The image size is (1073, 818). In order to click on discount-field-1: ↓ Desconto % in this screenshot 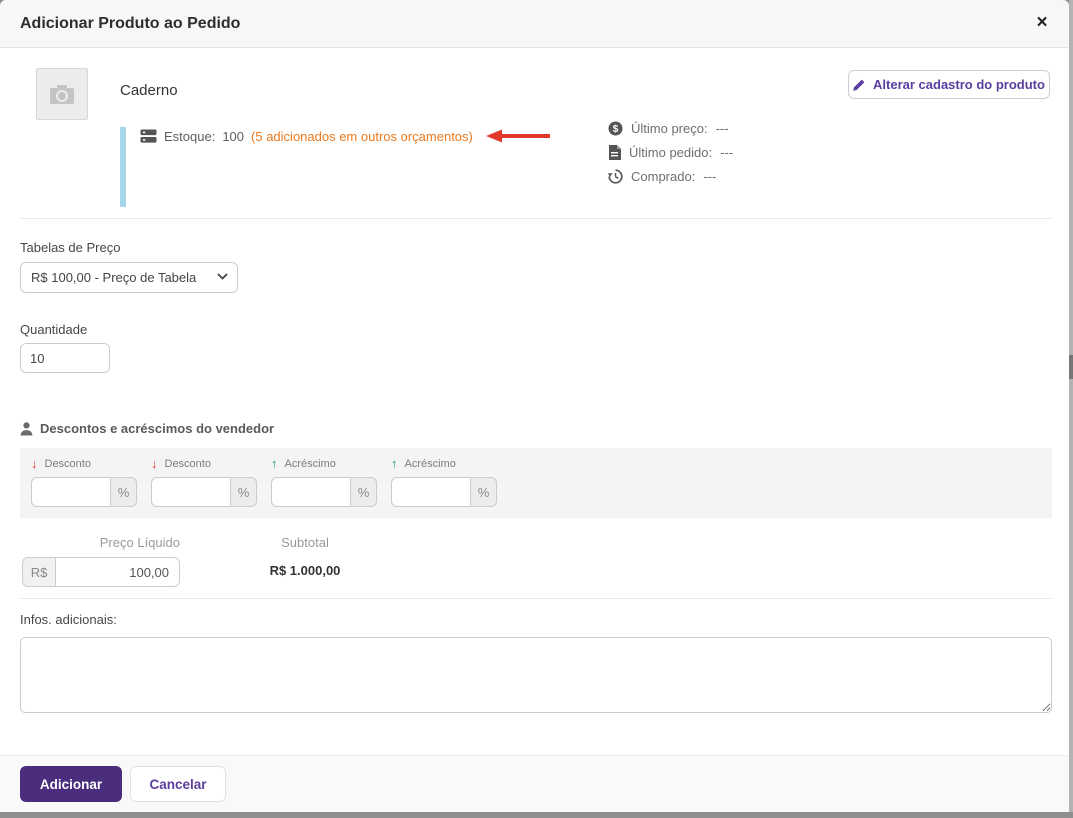, I will do `click(84, 482)`.